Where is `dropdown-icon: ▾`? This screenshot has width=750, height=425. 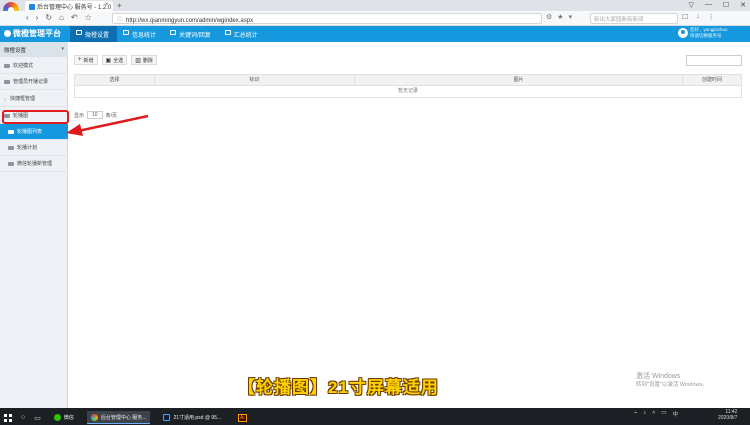
dropdown-icon: ▾ is located at coordinates (571, 17).